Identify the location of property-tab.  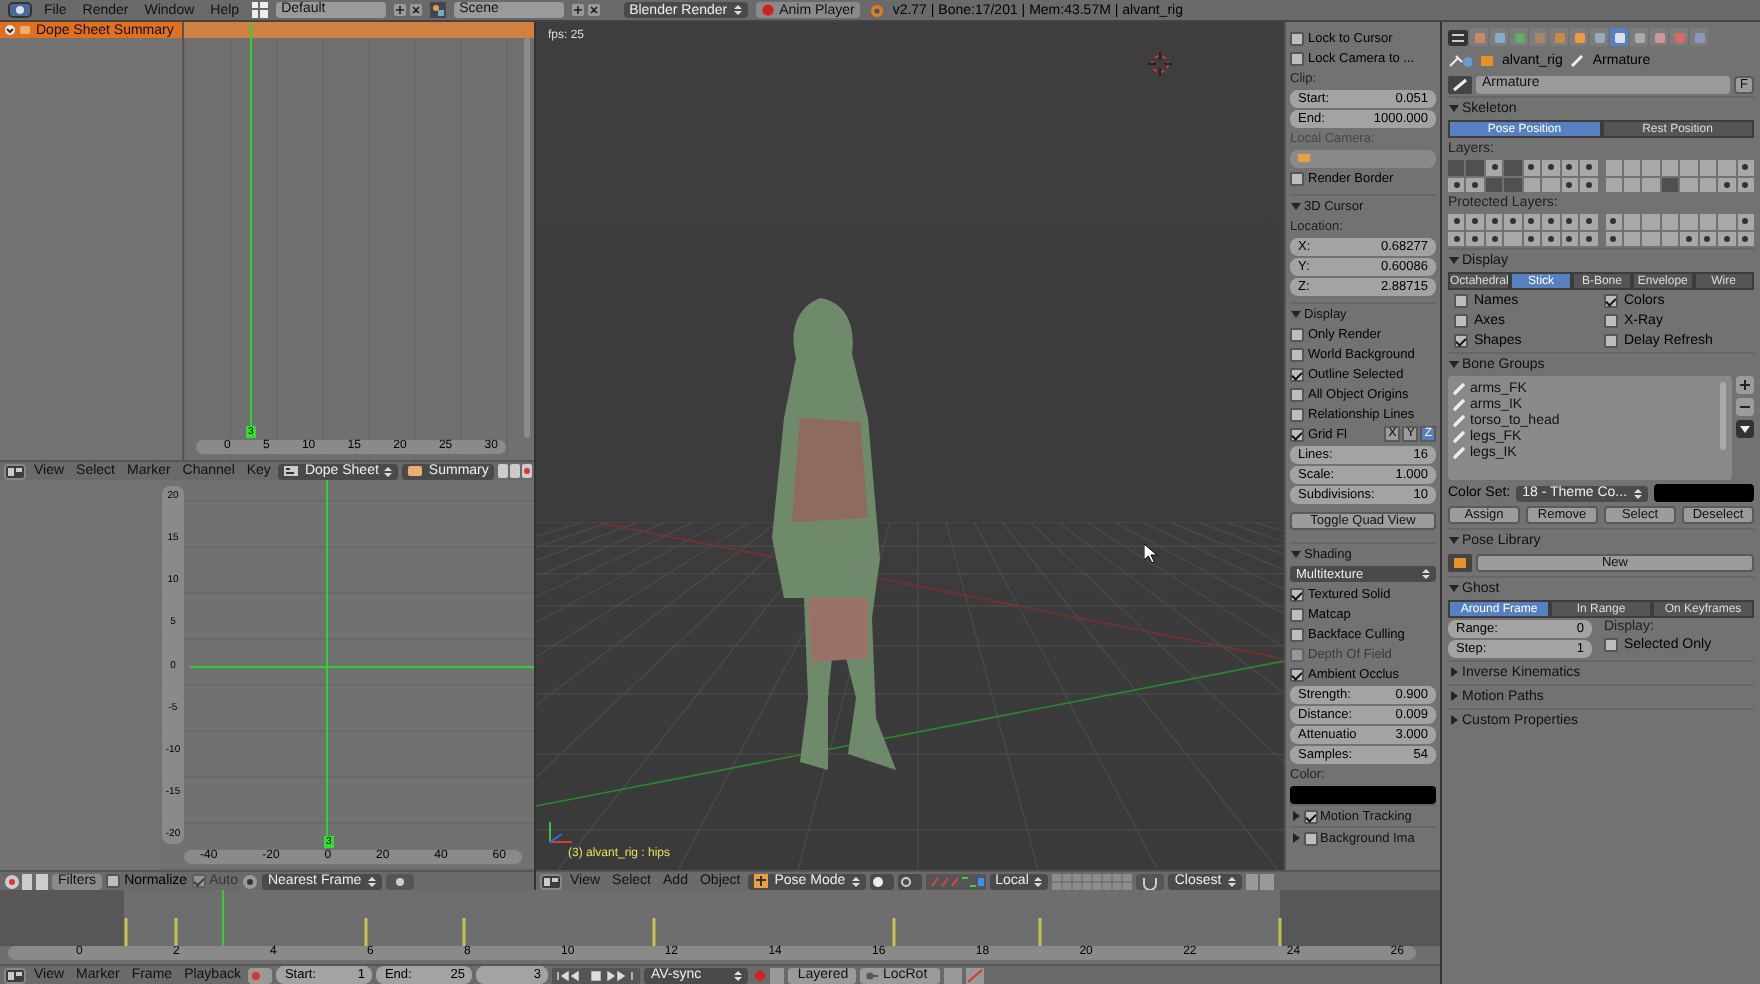
(1619, 37).